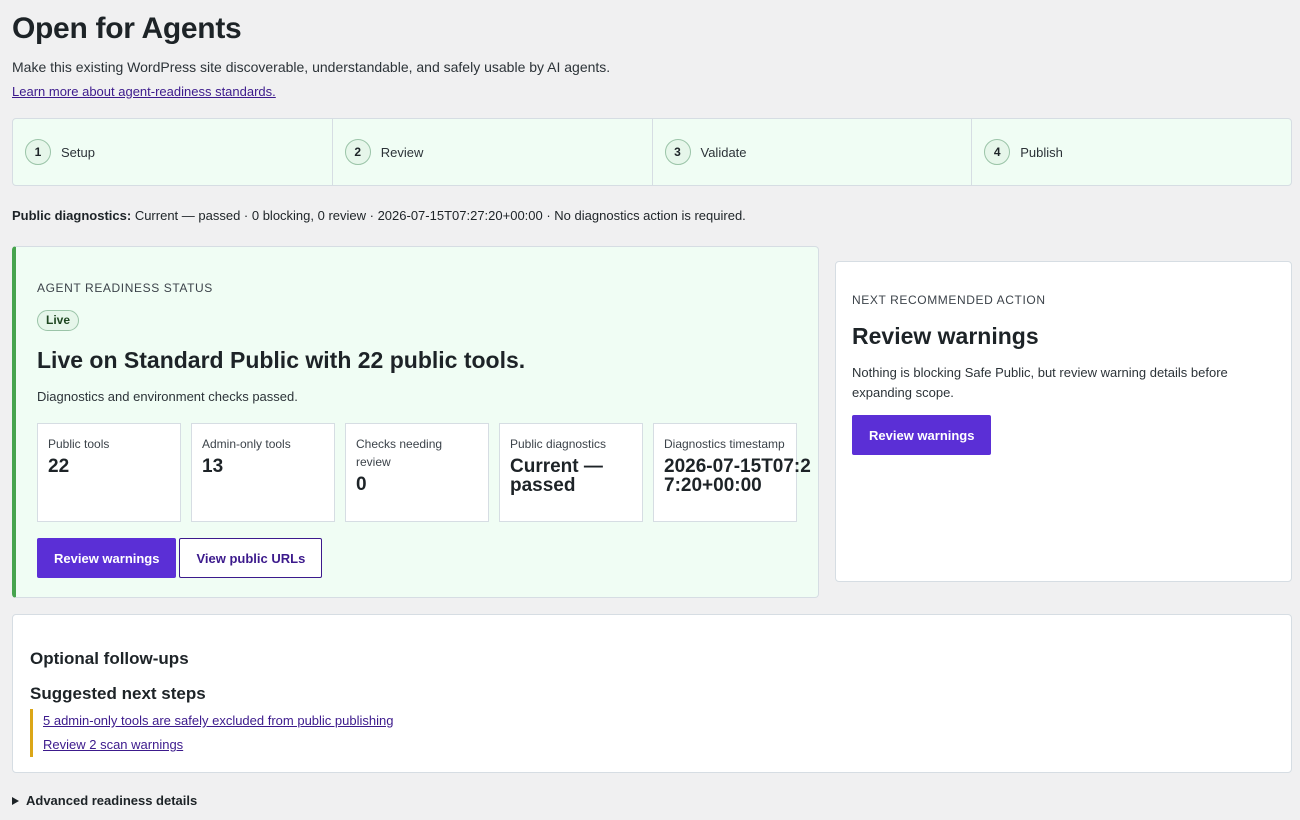 This screenshot has width=1300, height=820. What do you see at coordinates (218, 745) in the screenshot?
I see `list-item: Review 2 scan warnings` at bounding box center [218, 745].